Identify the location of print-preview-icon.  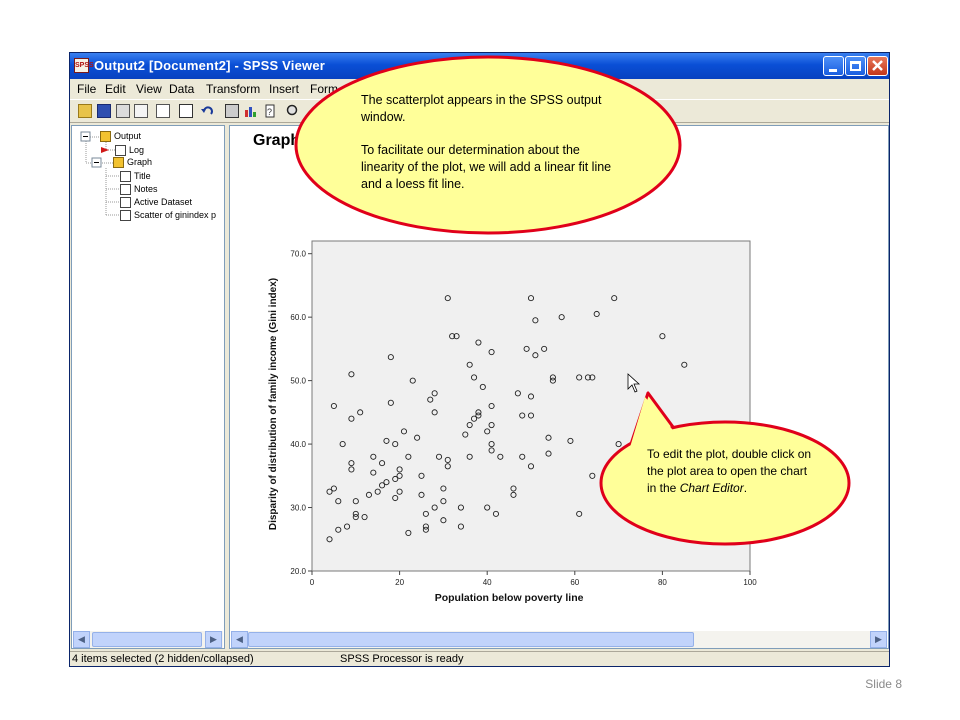
(141, 111).